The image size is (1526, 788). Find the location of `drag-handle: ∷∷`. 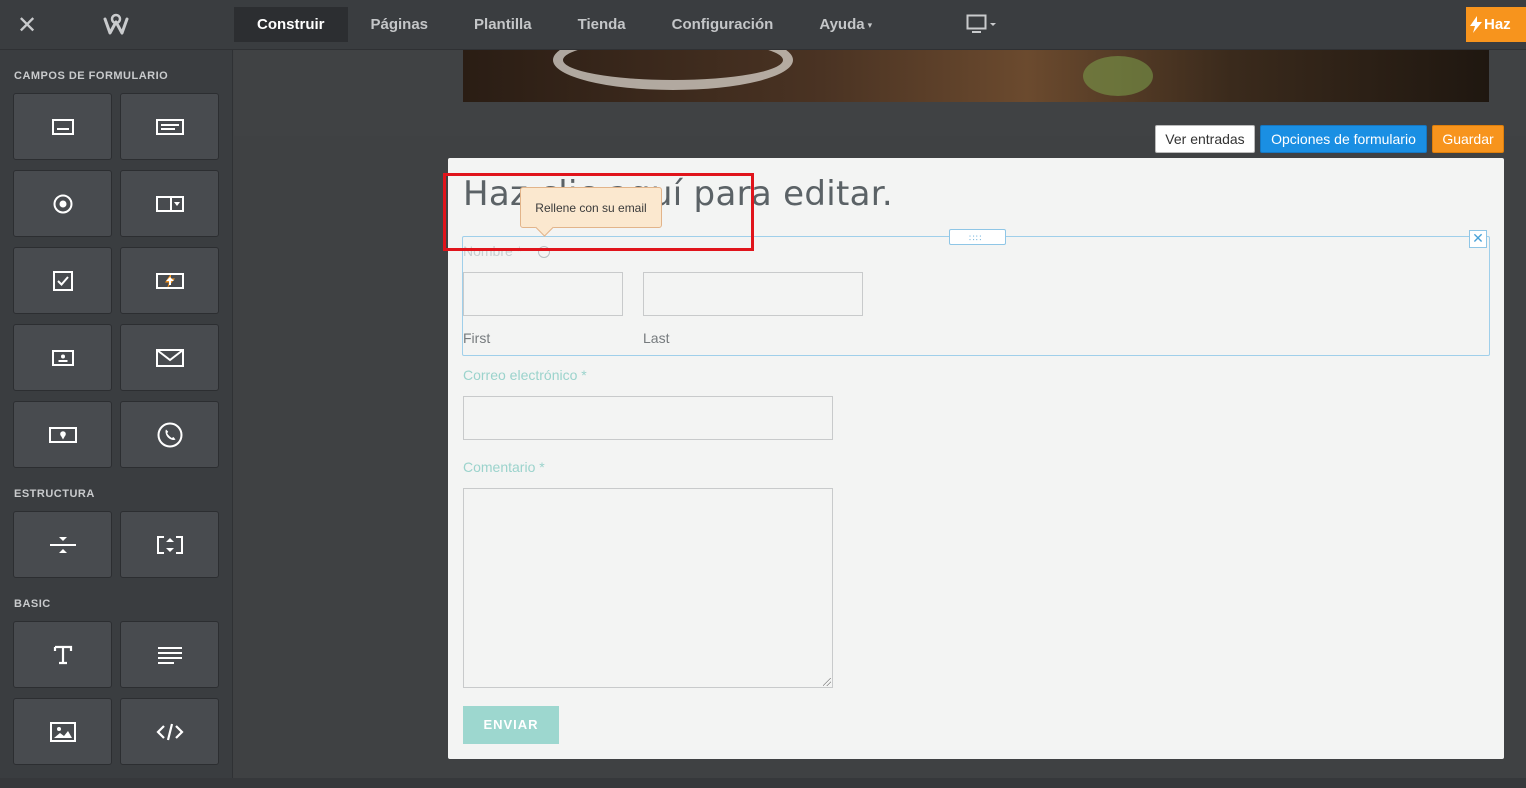

drag-handle: ∷∷ is located at coordinates (977, 237).